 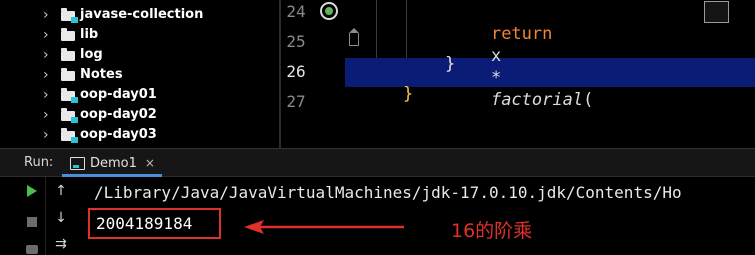 What do you see at coordinates (296, 41) in the screenshot?
I see `line-number: 25` at bounding box center [296, 41].